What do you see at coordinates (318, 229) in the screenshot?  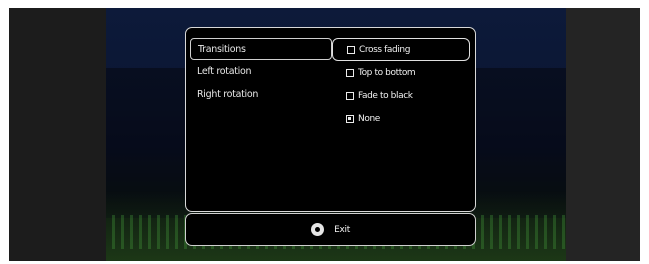 I see `ok-button-icon` at bounding box center [318, 229].